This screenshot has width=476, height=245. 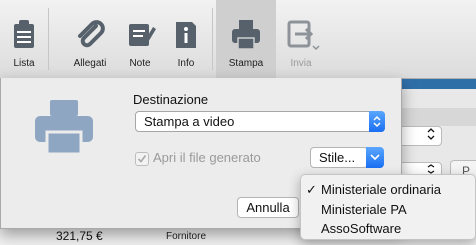 I want to click on destination-select: Stampa a video, so click(x=260, y=121).